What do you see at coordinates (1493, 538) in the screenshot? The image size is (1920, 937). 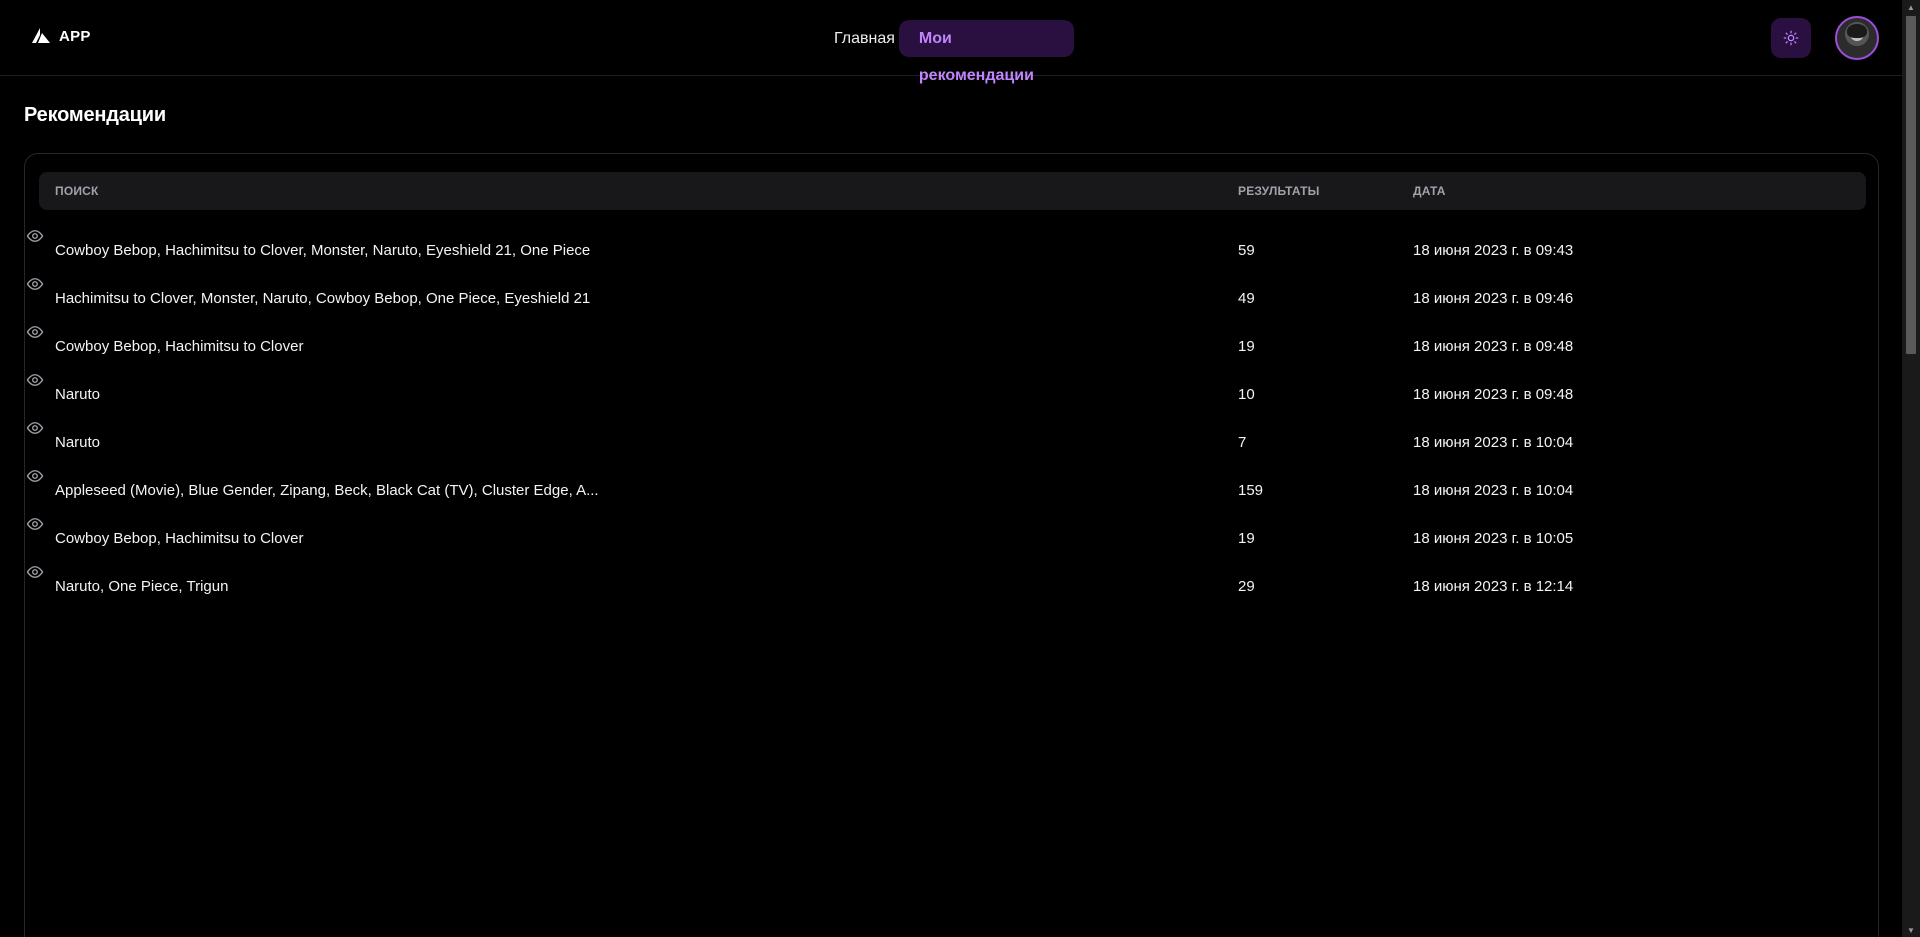 I see `date-cell: 18 июня 2023 г. в 10:05` at bounding box center [1493, 538].